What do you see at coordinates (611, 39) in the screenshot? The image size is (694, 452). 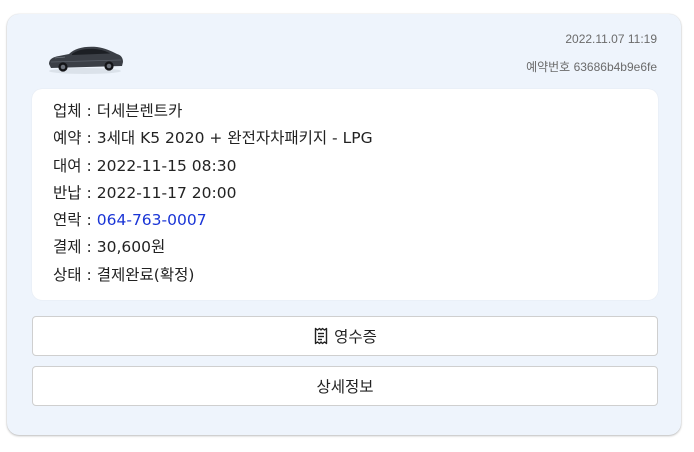 I see `reservation-date: 2022.11.07 11:19` at bounding box center [611, 39].